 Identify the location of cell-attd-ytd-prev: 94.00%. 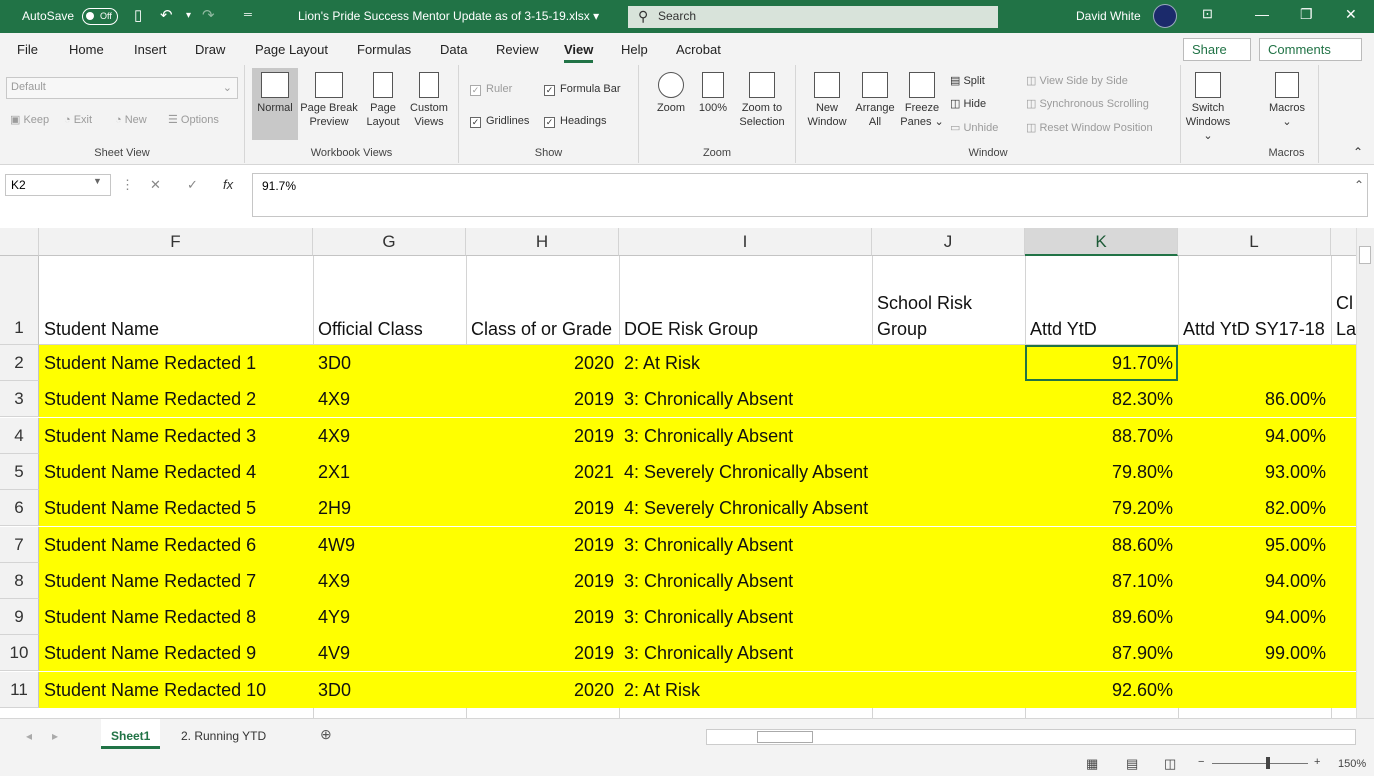
(1254, 581).